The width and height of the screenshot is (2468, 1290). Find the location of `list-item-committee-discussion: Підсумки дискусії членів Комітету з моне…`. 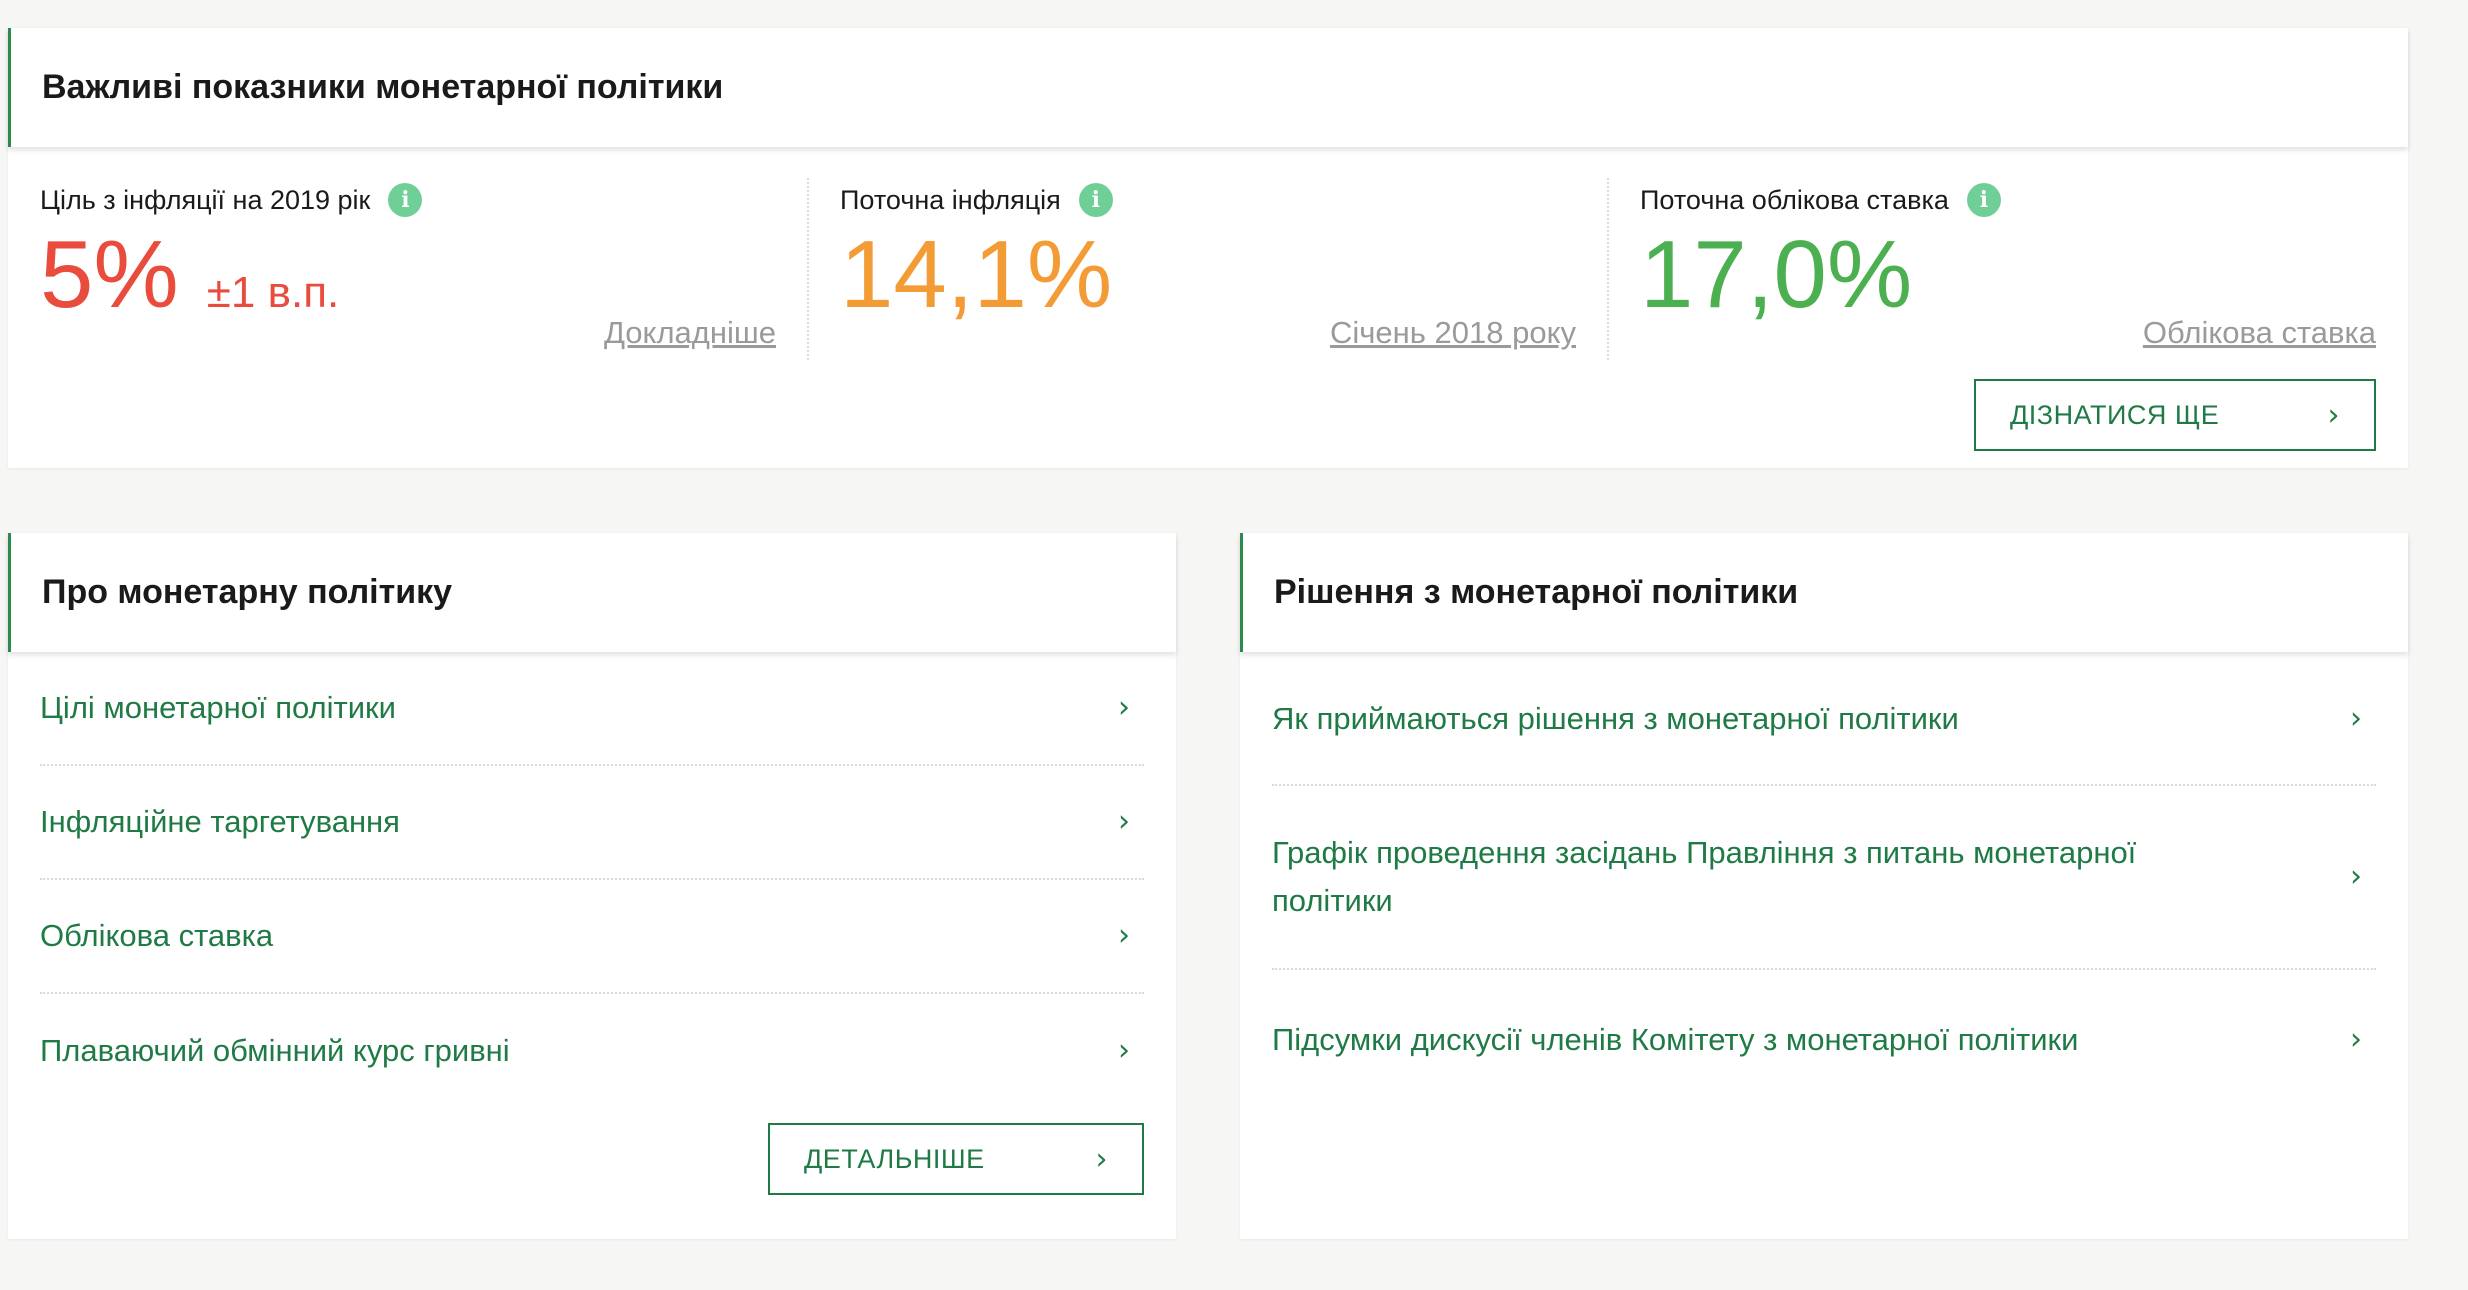

list-item-committee-discussion: Підсумки дискусії членів Комітету з моне… is located at coordinates (1824, 1040).